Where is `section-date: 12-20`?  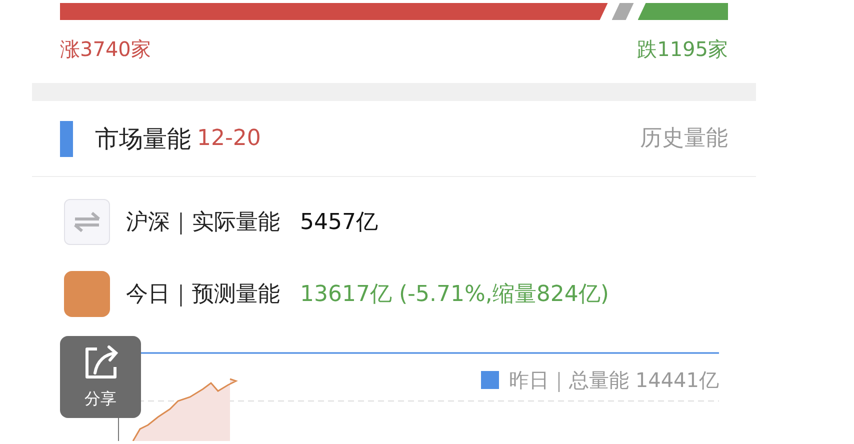
section-date: 12-20 is located at coordinates (229, 139).